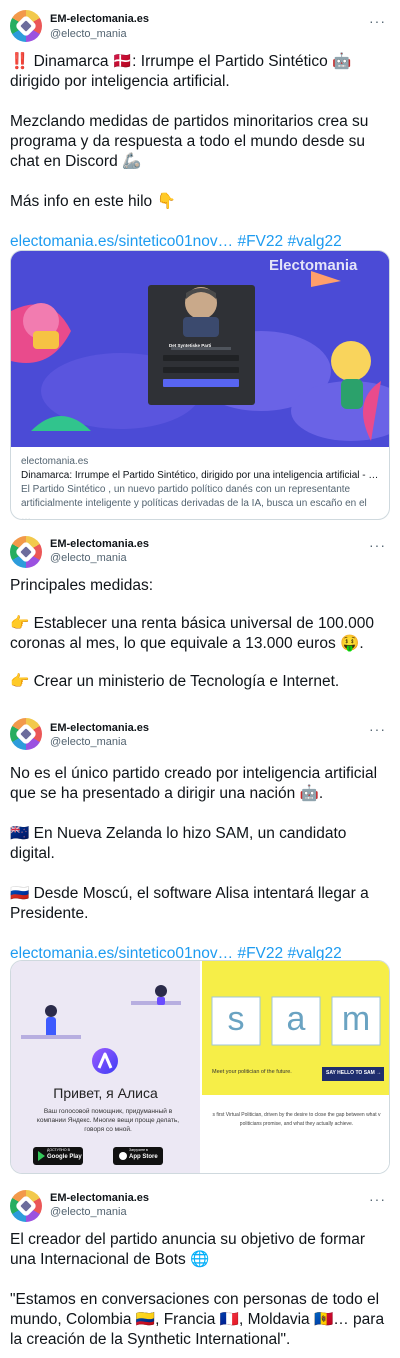 This screenshot has width=400, height=1358. I want to click on sam-letter: a, so click(296, 1019).